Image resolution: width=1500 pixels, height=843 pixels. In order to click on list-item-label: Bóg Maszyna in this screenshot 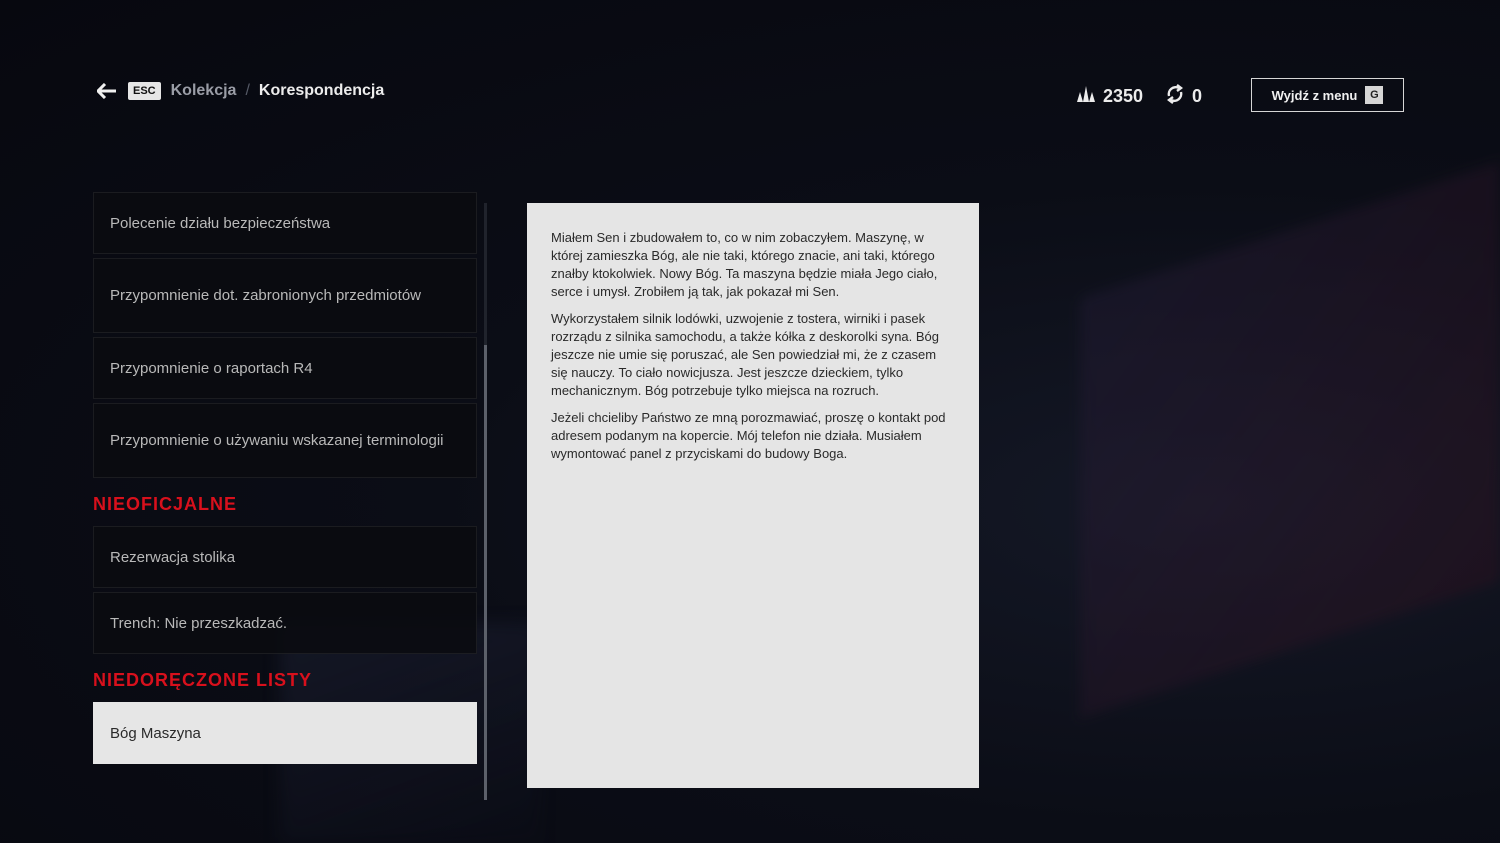, I will do `click(155, 733)`.